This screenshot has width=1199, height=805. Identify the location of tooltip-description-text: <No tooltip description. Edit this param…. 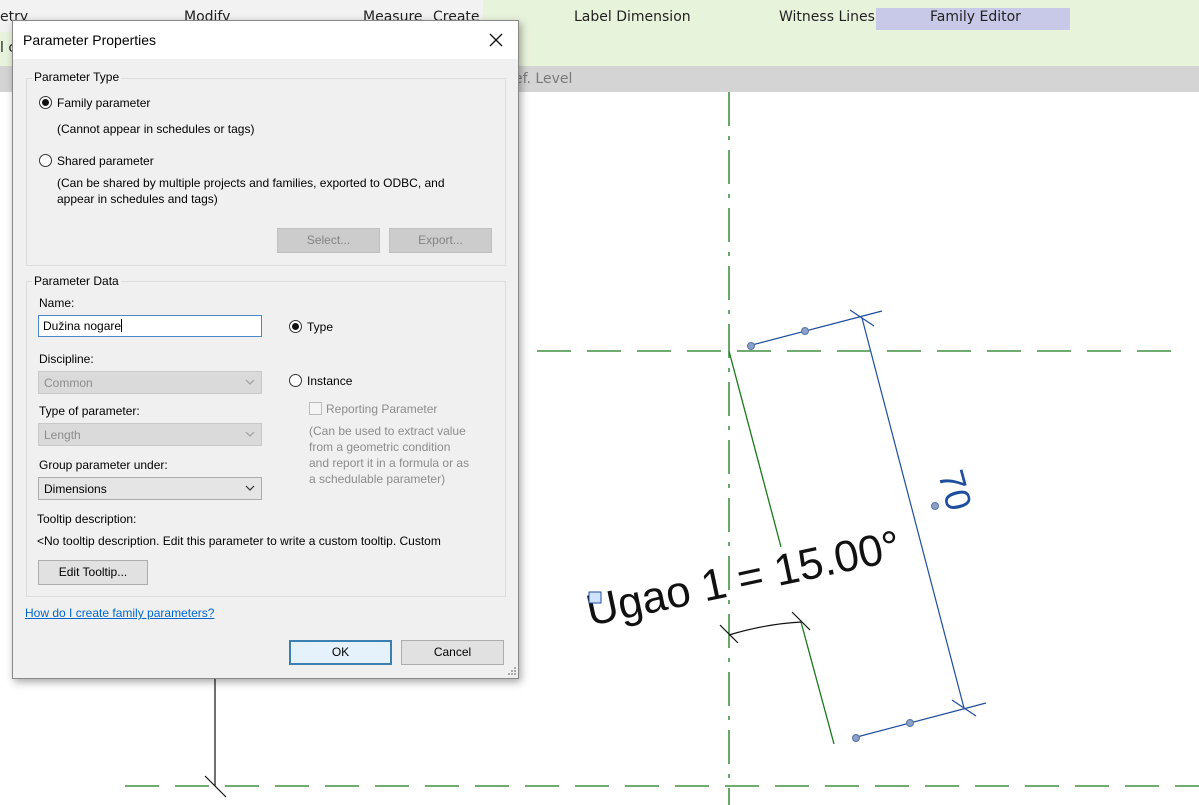
(239, 541).